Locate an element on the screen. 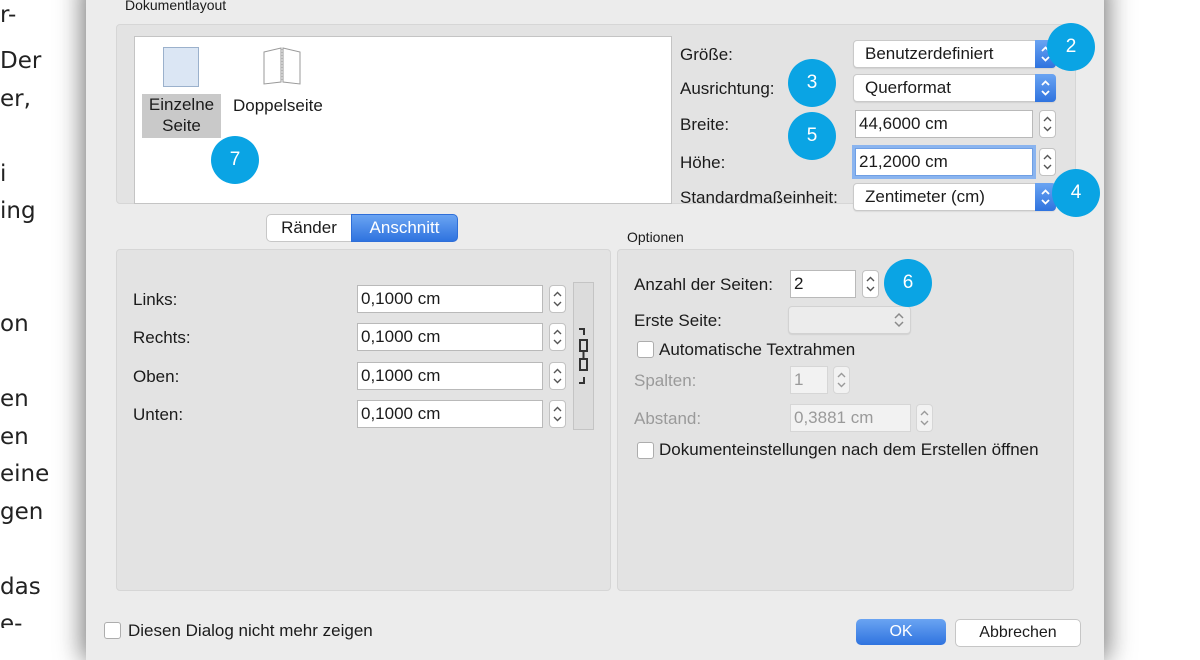  tab-bleed: Anschnitt is located at coordinates (404, 228).